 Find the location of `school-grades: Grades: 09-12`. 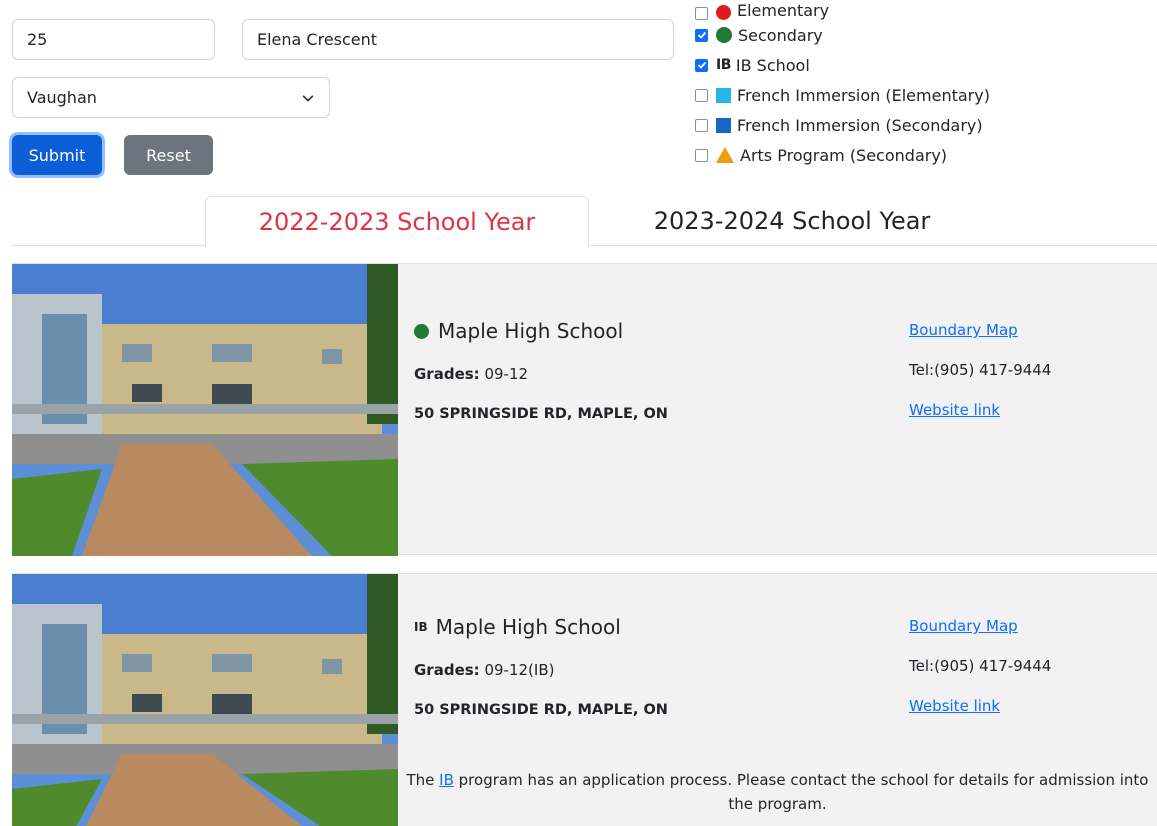

school-grades: Grades: 09-12 is located at coordinates (541, 374).